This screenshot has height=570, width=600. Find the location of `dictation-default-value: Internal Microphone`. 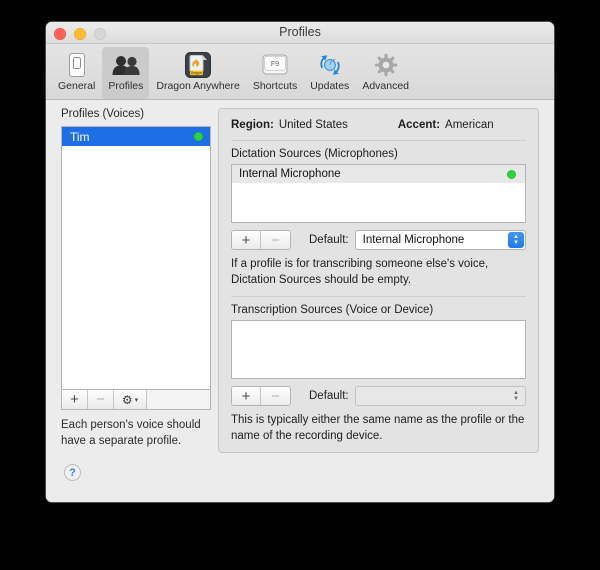

dictation-default-value: Internal Microphone is located at coordinates (413, 240).